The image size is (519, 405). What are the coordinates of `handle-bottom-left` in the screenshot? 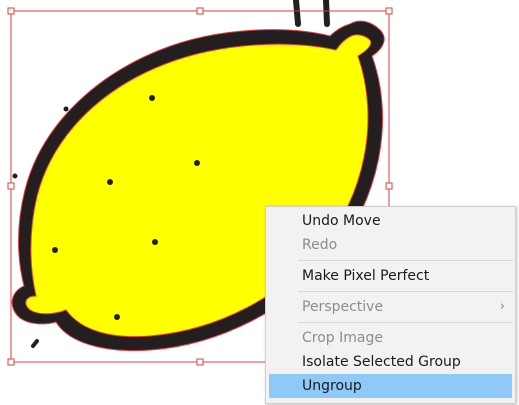 It's located at (11, 362).